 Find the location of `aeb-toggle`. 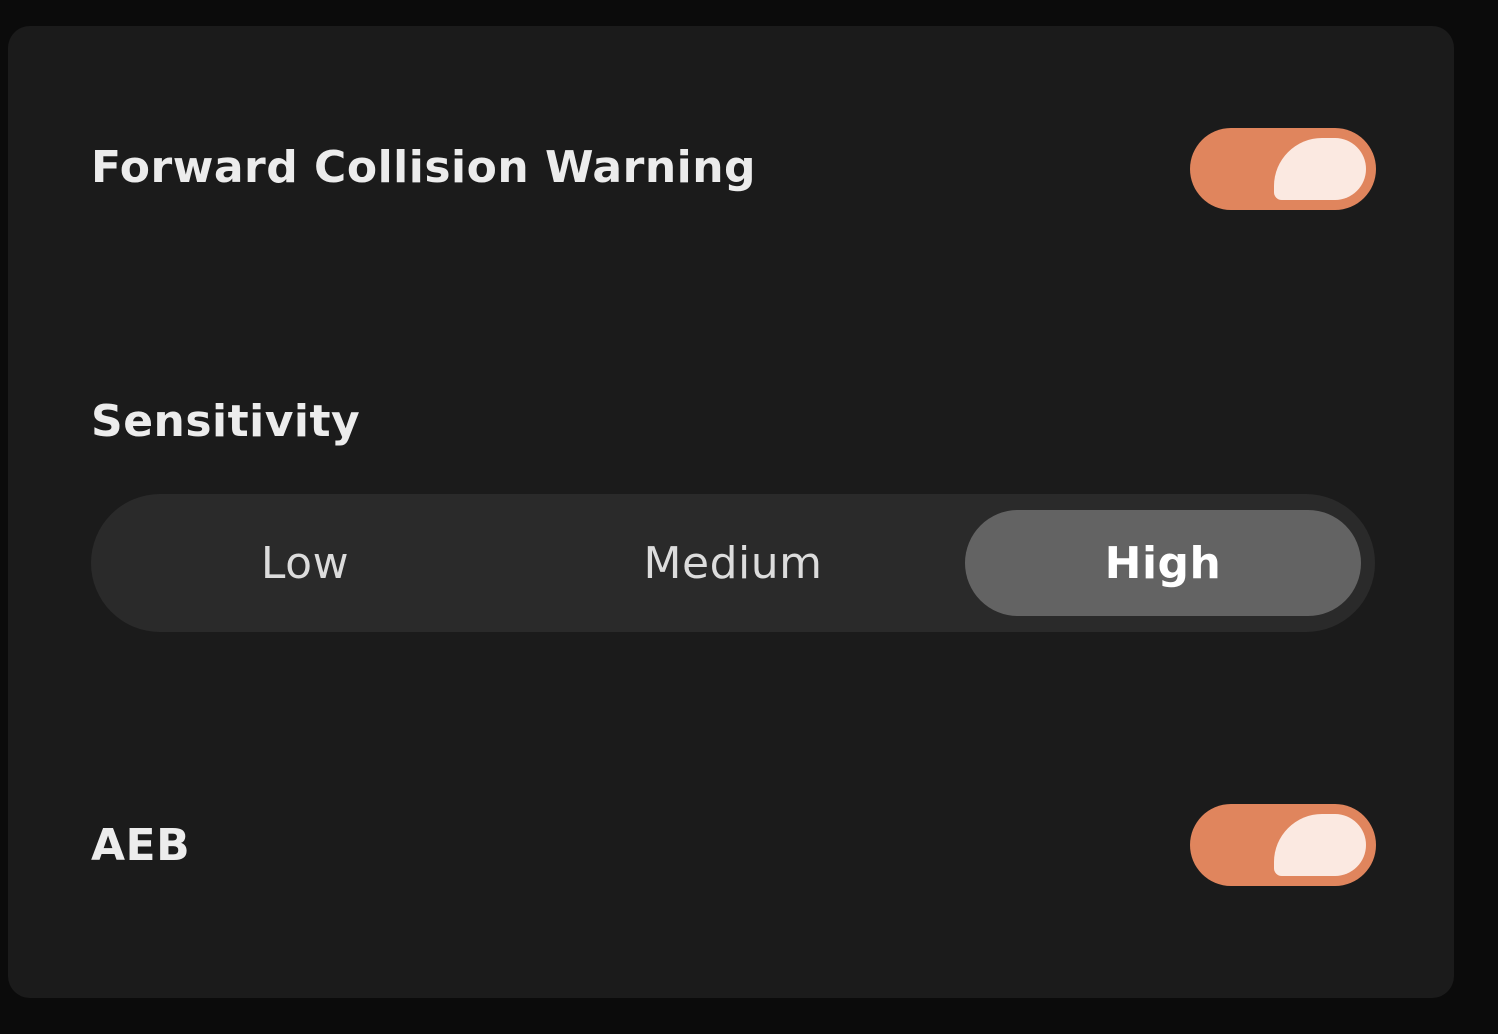

aeb-toggle is located at coordinates (1283, 845).